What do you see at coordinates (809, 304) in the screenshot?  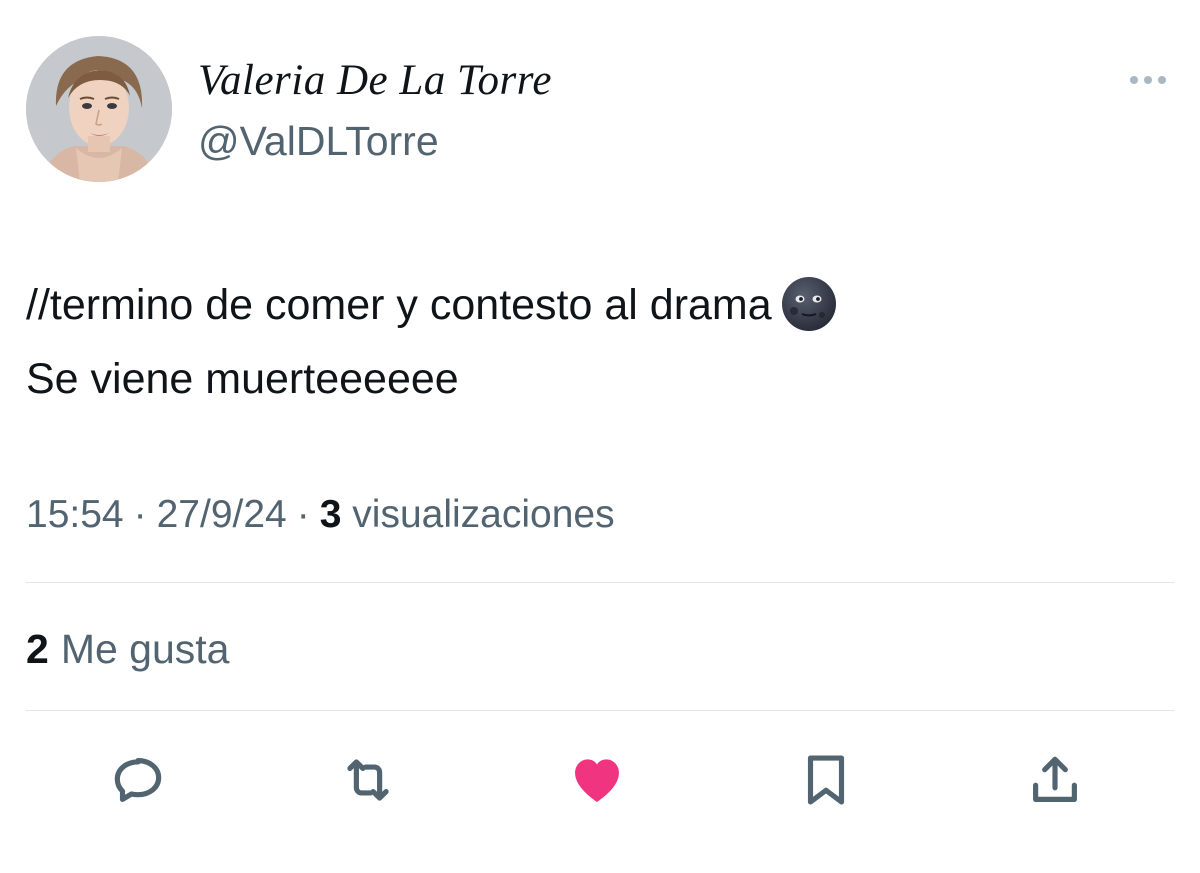 I see `new-moon-face-emoji` at bounding box center [809, 304].